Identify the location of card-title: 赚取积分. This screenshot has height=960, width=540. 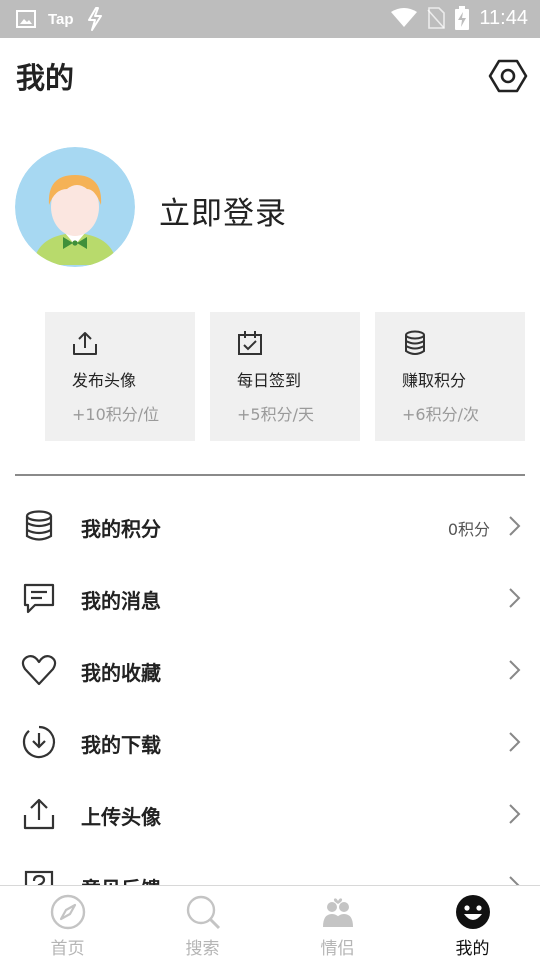
(434, 380).